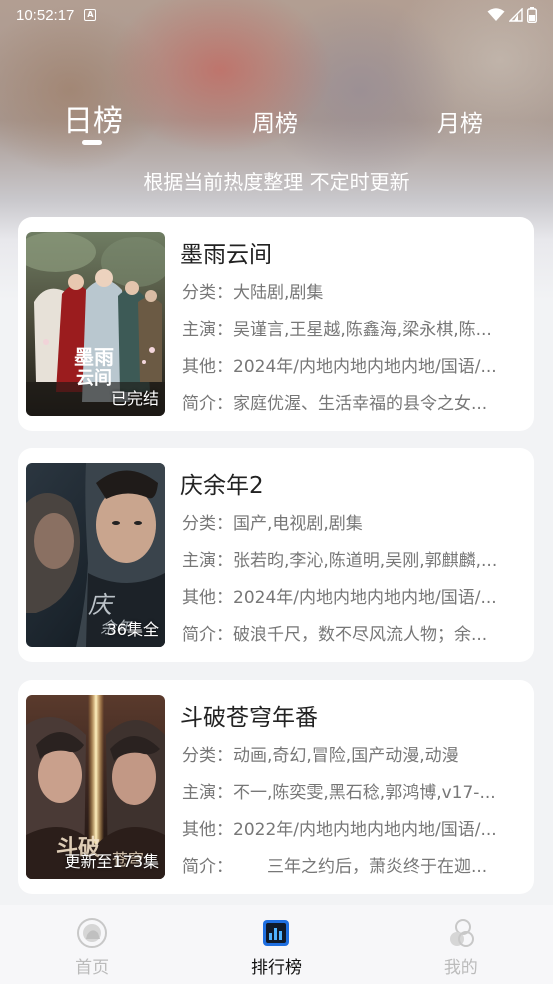  Describe the element at coordinates (460, 121) in the screenshot. I see `tab-monthly: 月榜` at that location.